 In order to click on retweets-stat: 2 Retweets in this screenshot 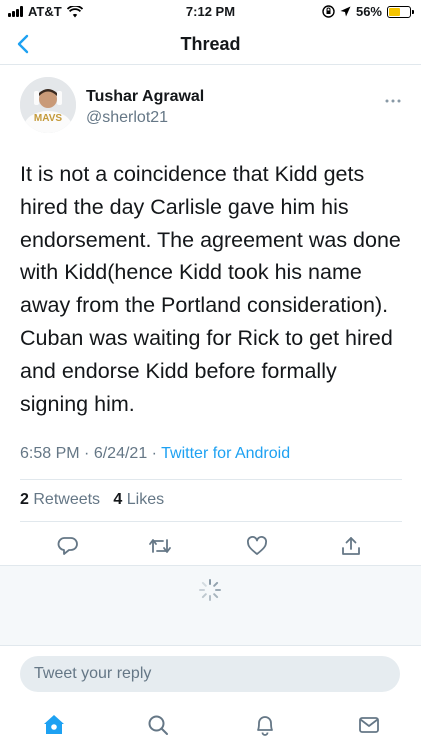, I will do `click(60, 499)`.